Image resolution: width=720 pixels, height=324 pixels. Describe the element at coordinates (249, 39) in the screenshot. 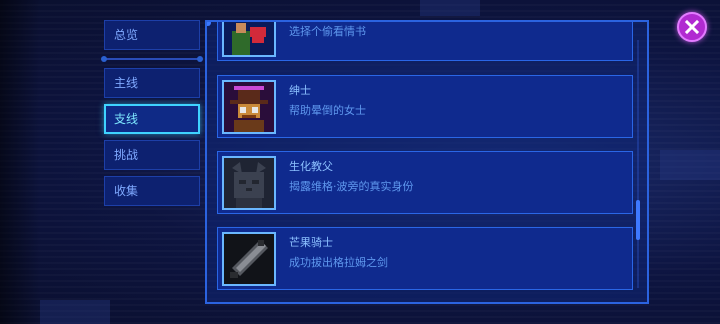

I see `lover-letter-icon` at that location.